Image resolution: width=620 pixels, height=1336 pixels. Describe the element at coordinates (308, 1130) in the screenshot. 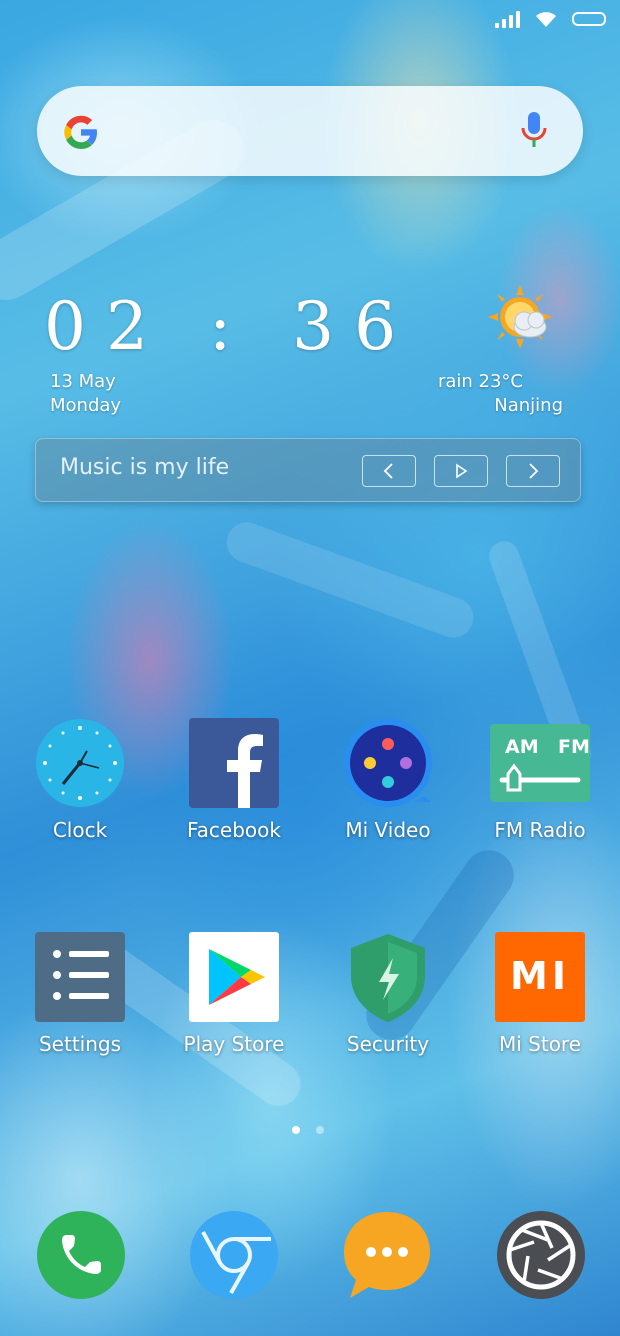

I see `page-indicator` at that location.